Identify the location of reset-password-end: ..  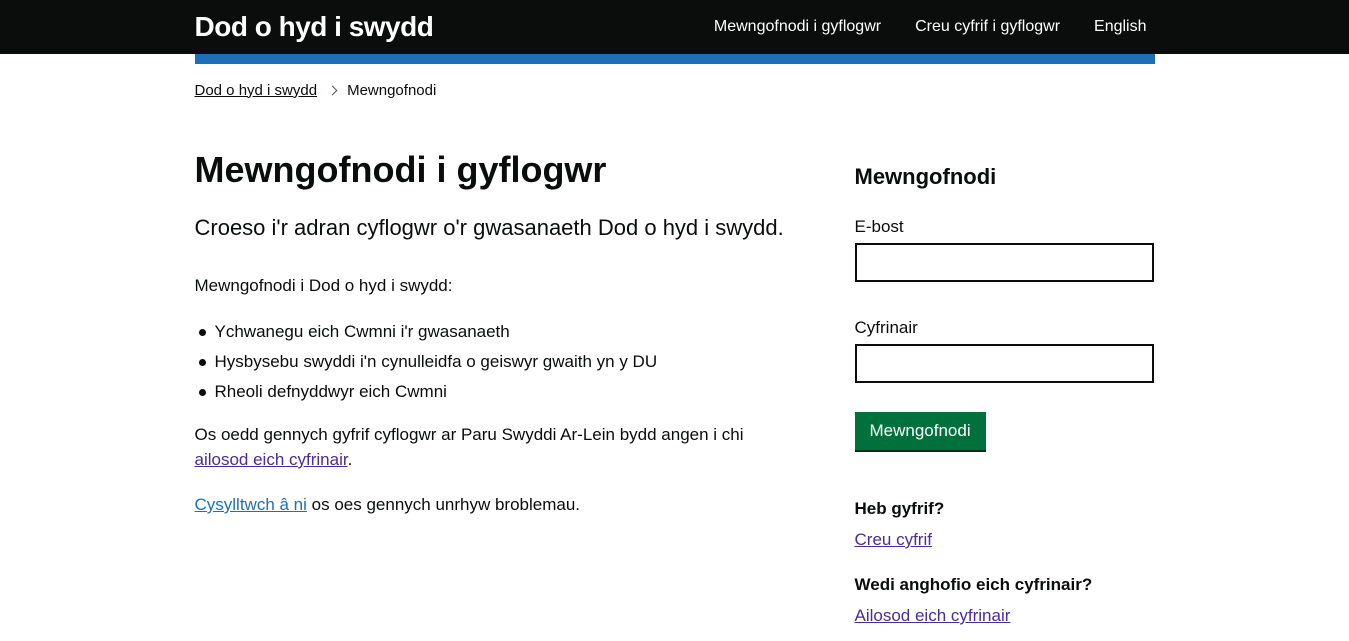
(350, 459).